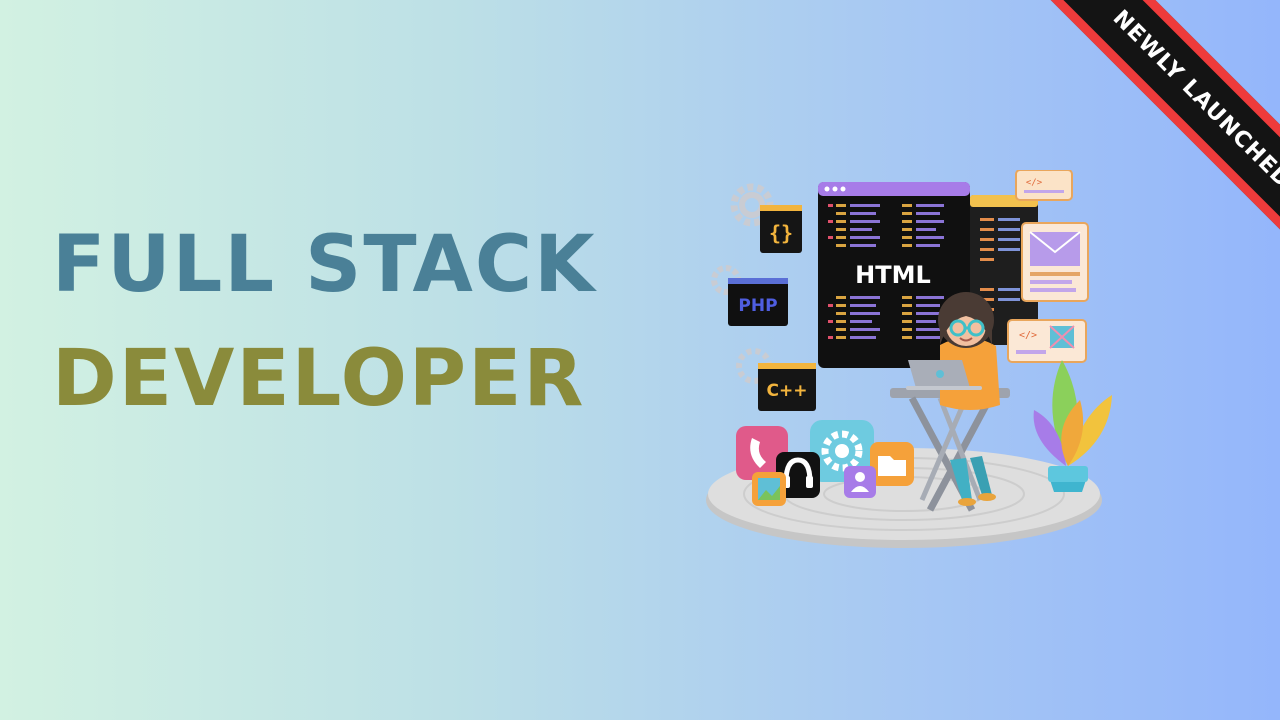  What do you see at coordinates (1028, 335) in the screenshot?
I see `code-tag-label-2: </>` at bounding box center [1028, 335].